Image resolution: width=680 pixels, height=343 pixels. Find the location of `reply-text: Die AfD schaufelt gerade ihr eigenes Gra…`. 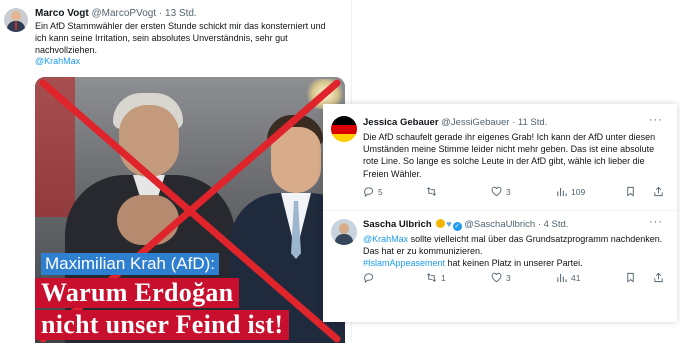

reply-text: Die AfD schaufelt gerade ihr eigenes Gra… is located at coordinates (516, 155).